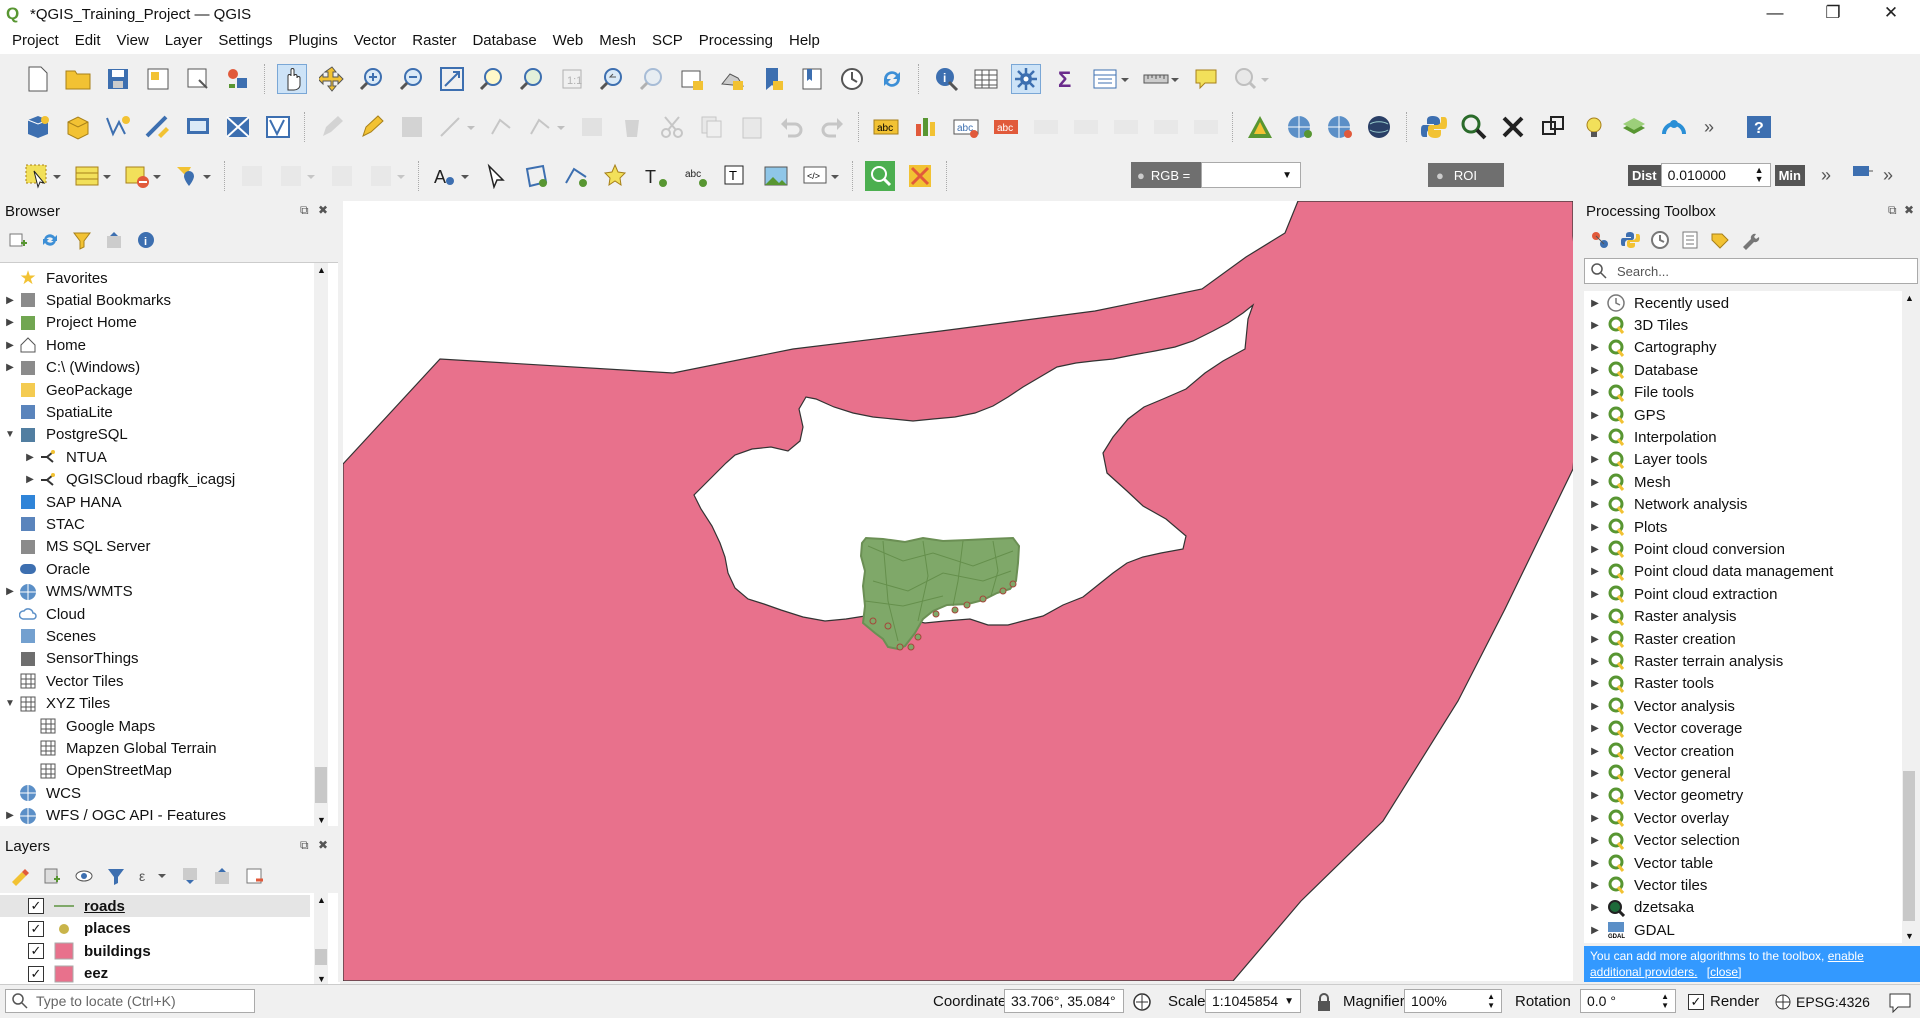  I want to click on point-text-annotation-icon: T, so click(656, 176).